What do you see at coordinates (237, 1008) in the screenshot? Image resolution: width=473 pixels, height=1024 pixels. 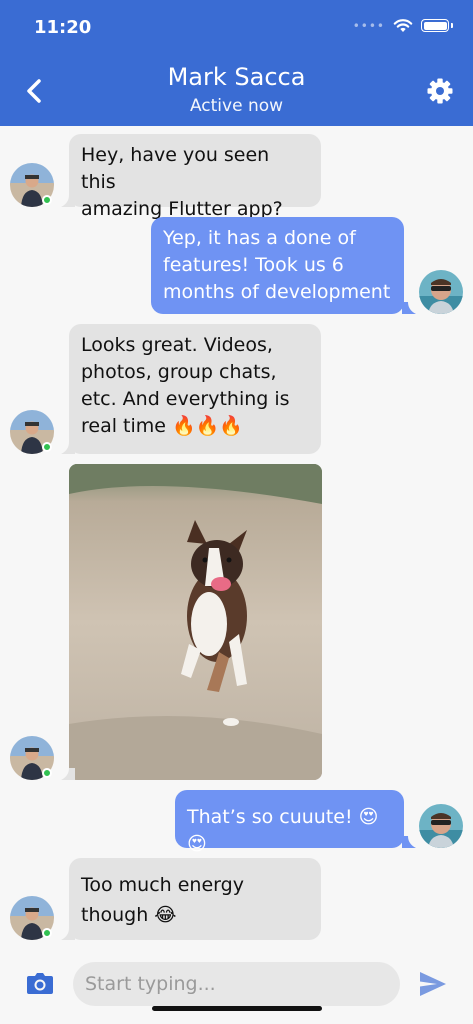 I see `home-indicator` at bounding box center [237, 1008].